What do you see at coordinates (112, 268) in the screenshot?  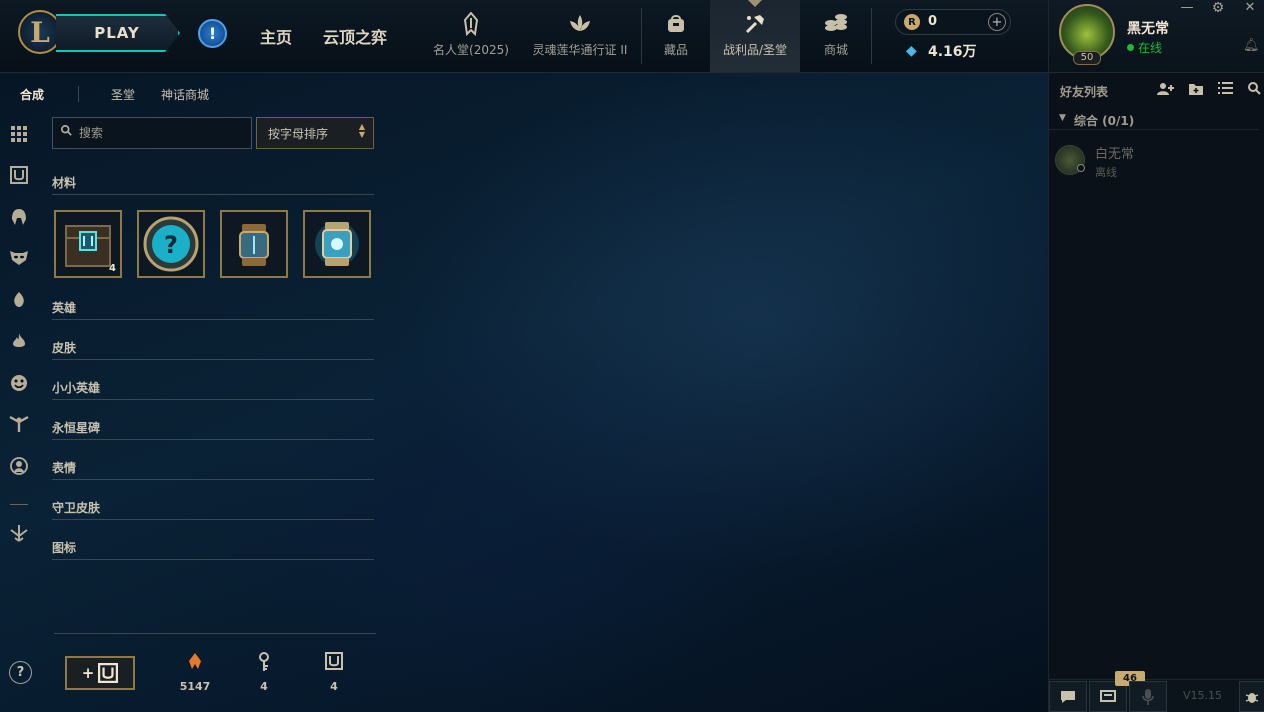 I see `item-count: 4` at bounding box center [112, 268].